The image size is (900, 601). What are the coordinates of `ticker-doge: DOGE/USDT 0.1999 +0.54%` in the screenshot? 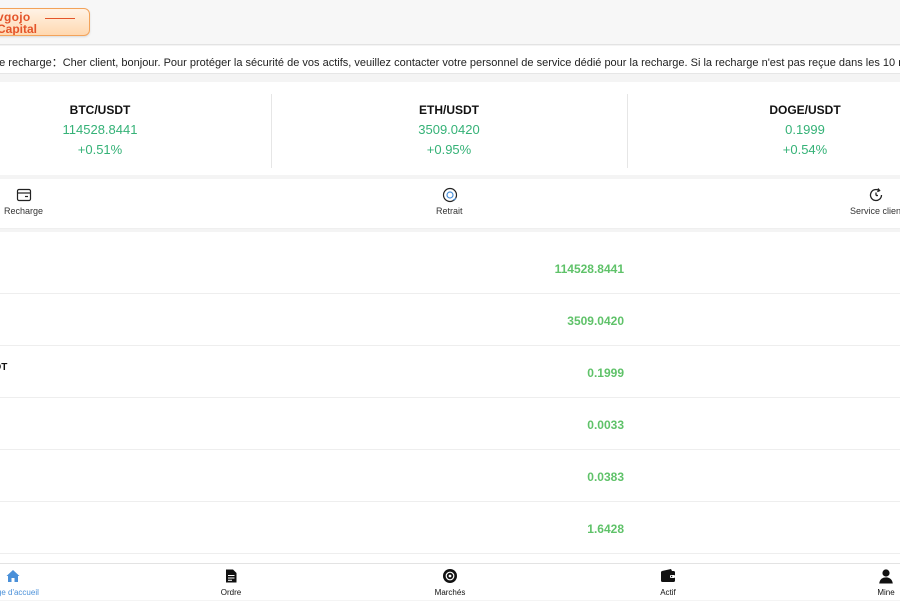 It's located at (787, 128).